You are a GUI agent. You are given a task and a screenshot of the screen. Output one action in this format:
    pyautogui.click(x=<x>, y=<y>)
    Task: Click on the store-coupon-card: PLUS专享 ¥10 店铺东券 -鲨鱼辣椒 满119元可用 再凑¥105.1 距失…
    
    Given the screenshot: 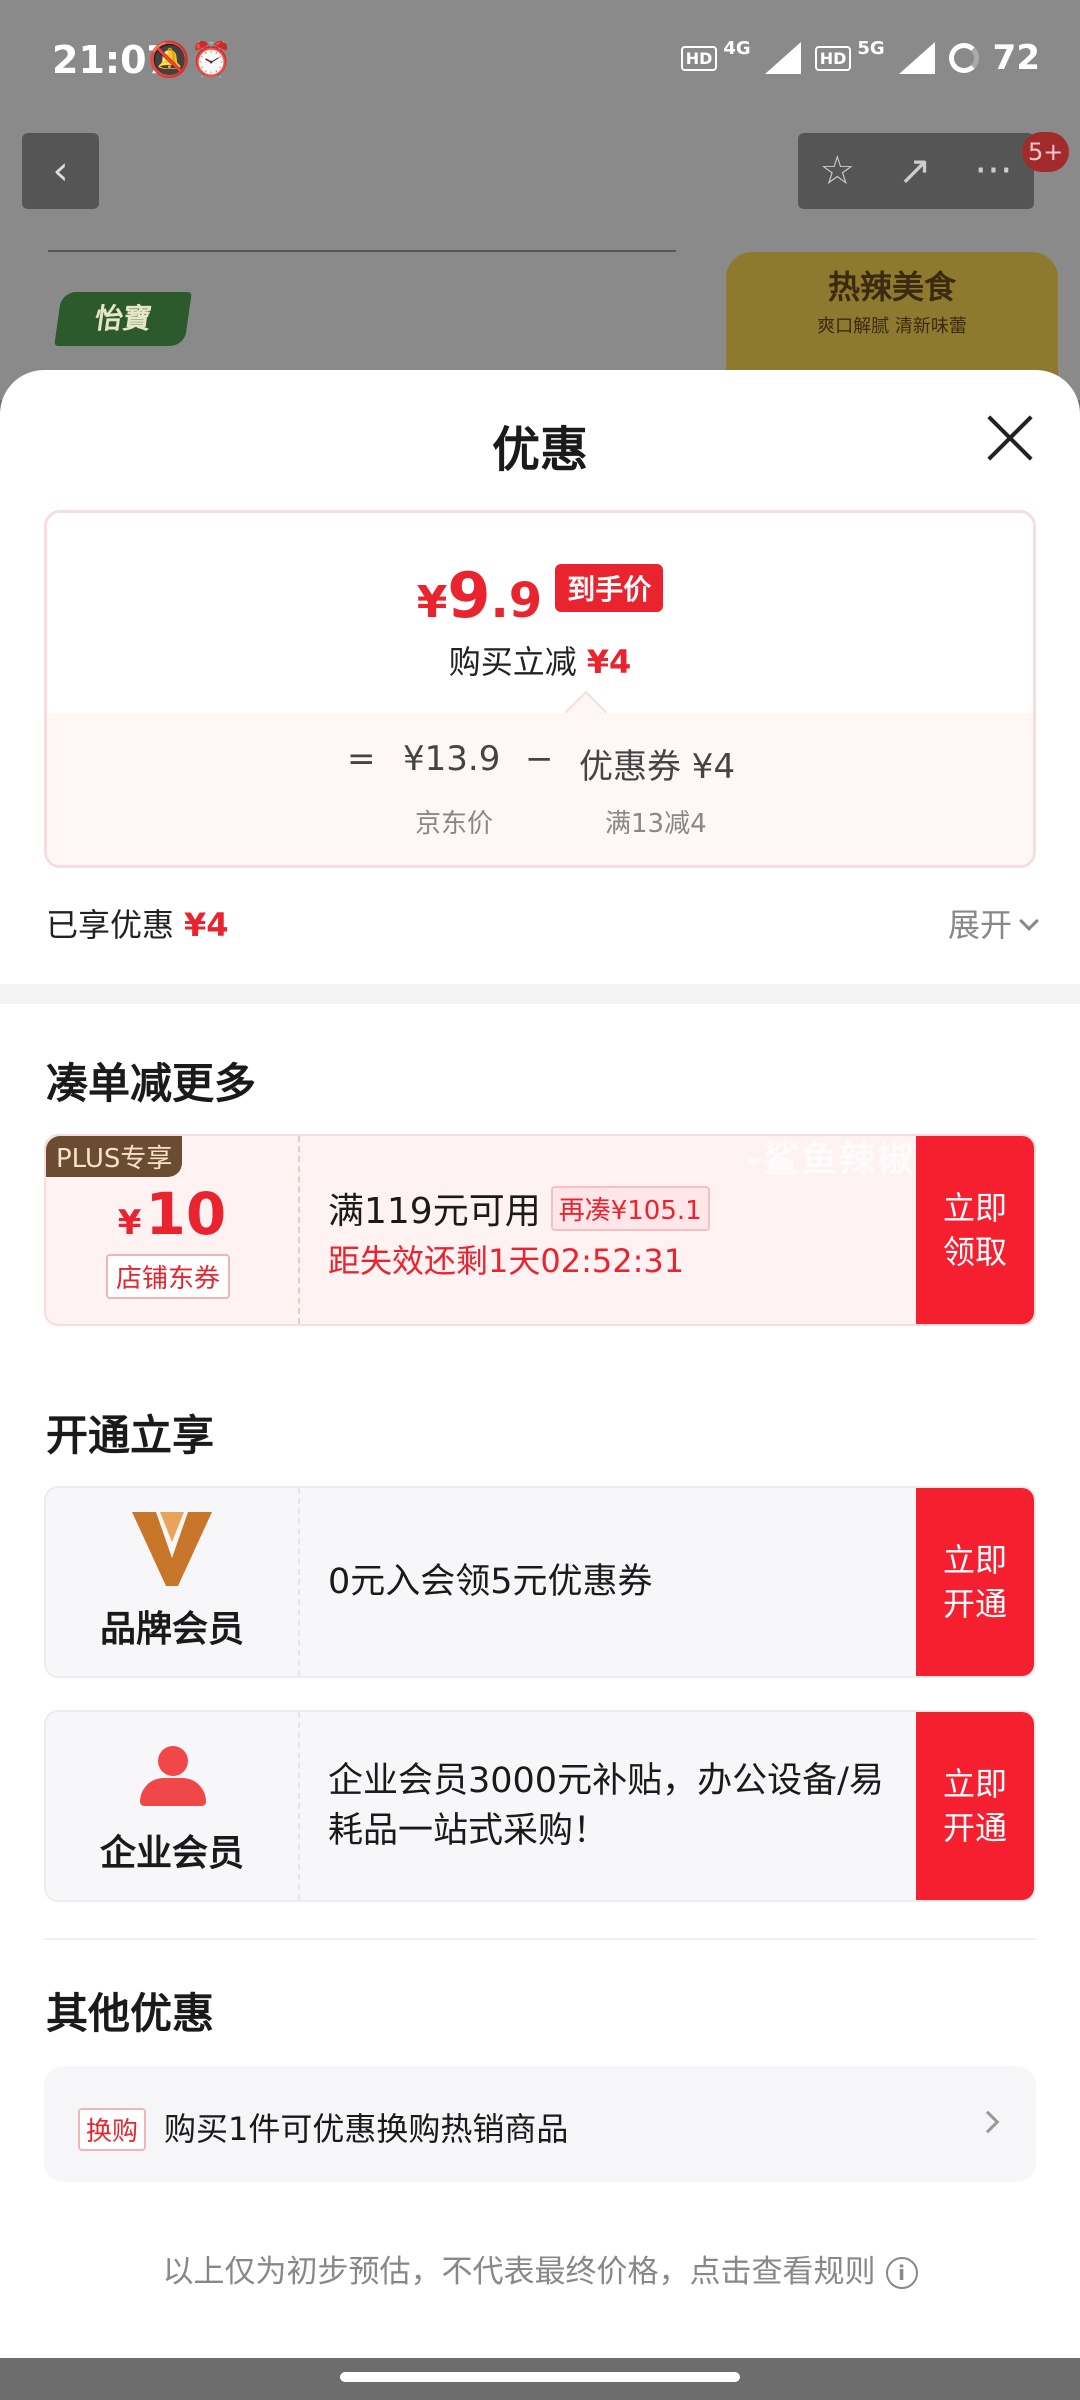 What is the action you would take?
    pyautogui.click(x=540, y=1230)
    